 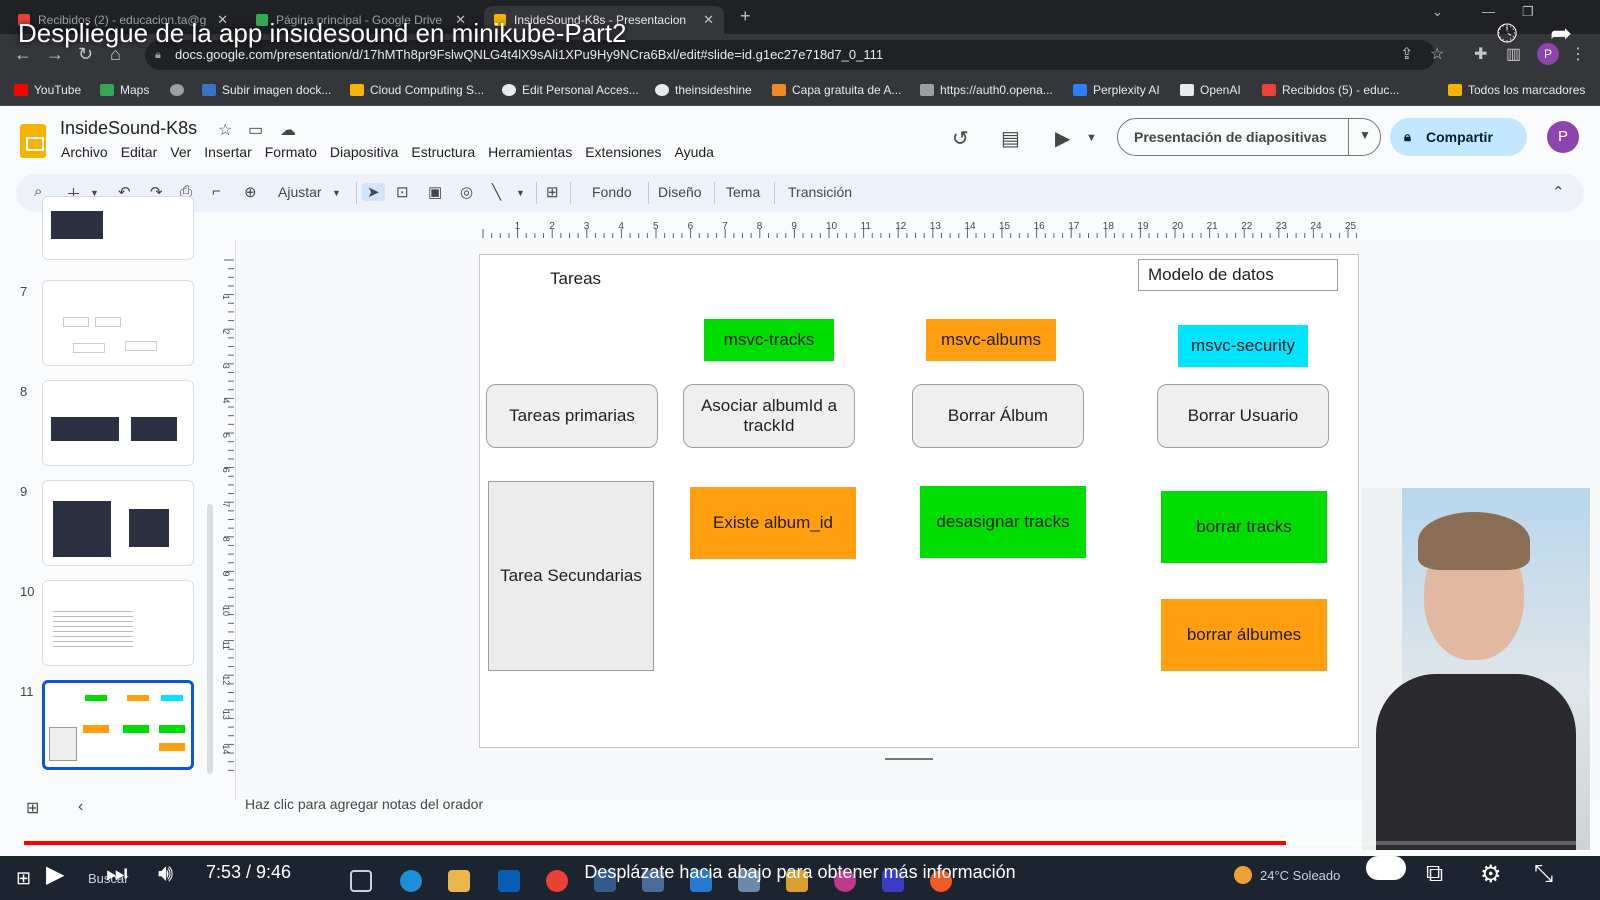 What do you see at coordinates (55, 874) in the screenshot?
I see `play-icon: ▶` at bounding box center [55, 874].